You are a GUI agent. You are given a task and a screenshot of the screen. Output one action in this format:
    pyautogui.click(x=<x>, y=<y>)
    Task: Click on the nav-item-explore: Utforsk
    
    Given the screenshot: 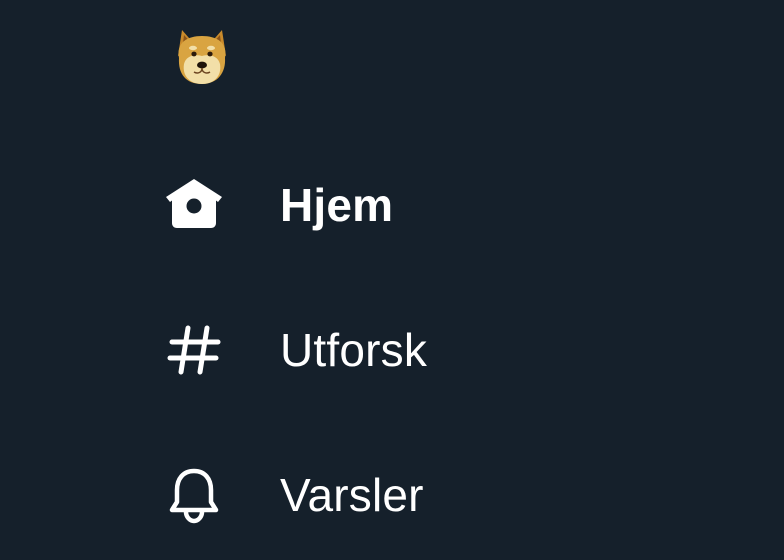 What is the action you would take?
    pyautogui.click(x=304, y=350)
    